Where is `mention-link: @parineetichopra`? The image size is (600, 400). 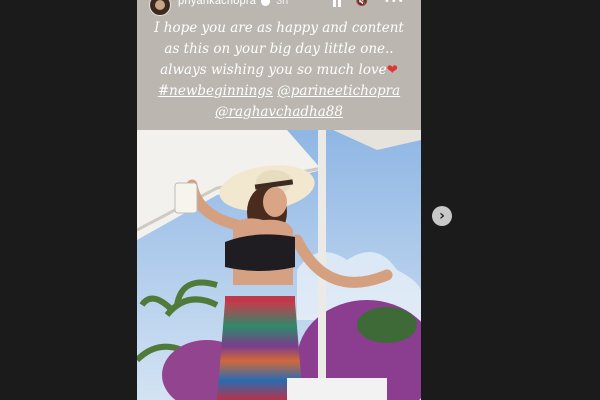
mention-link: @parineetichopra is located at coordinates (338, 91).